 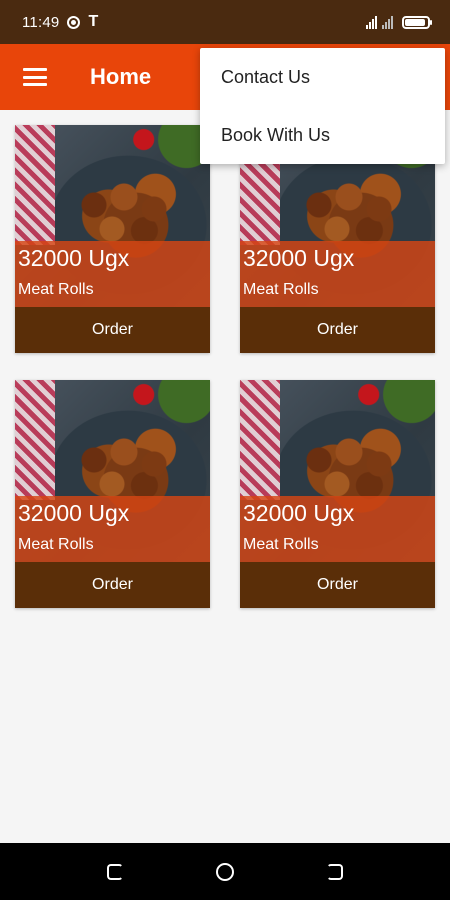 I want to click on status-left: 11:49 T, so click(x=60, y=22).